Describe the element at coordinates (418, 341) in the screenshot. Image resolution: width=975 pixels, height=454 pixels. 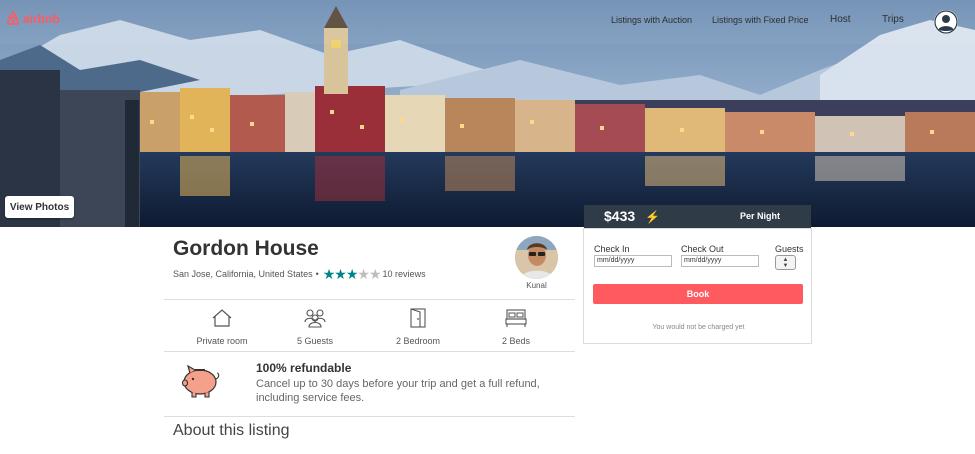
I see `amenity-label: 2 Bedroom` at that location.